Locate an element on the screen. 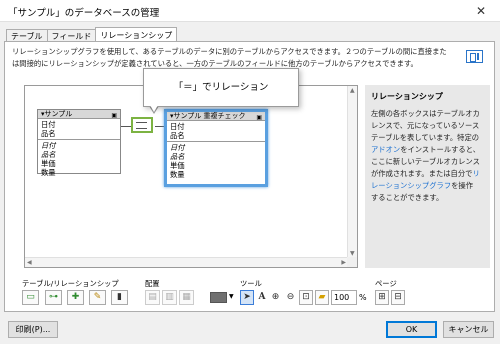  resize-button: ▦ is located at coordinates (186, 297).